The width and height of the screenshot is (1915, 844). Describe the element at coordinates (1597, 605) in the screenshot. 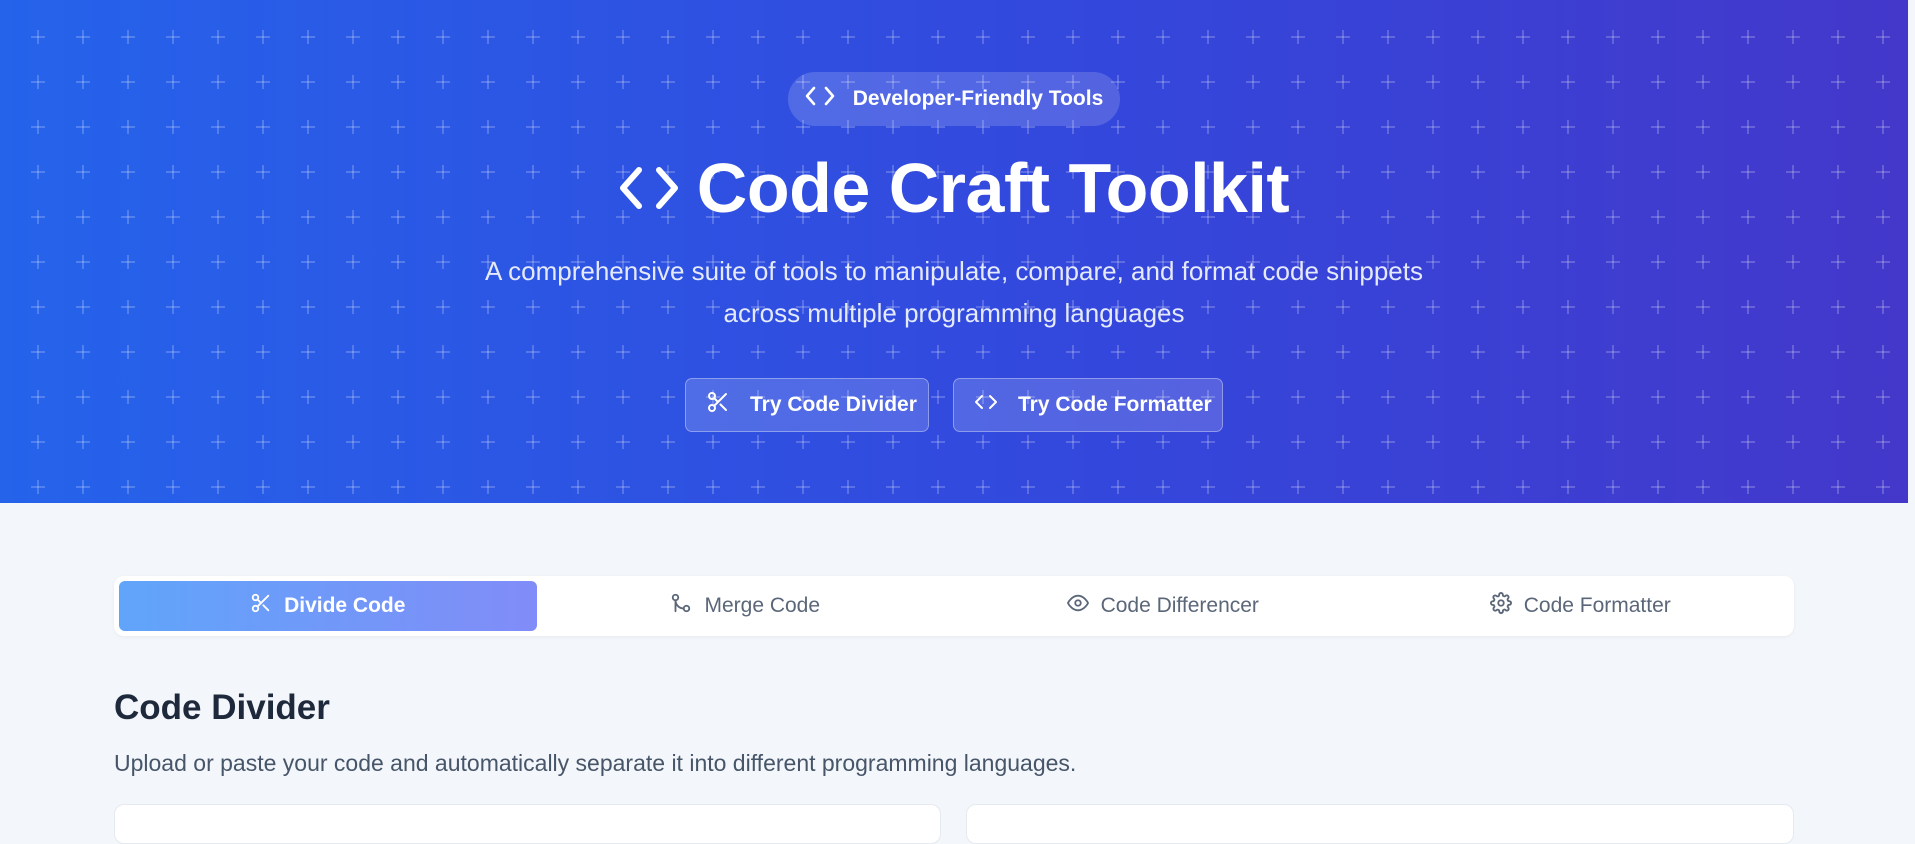

I see `tab-label: Code Formatter` at that location.